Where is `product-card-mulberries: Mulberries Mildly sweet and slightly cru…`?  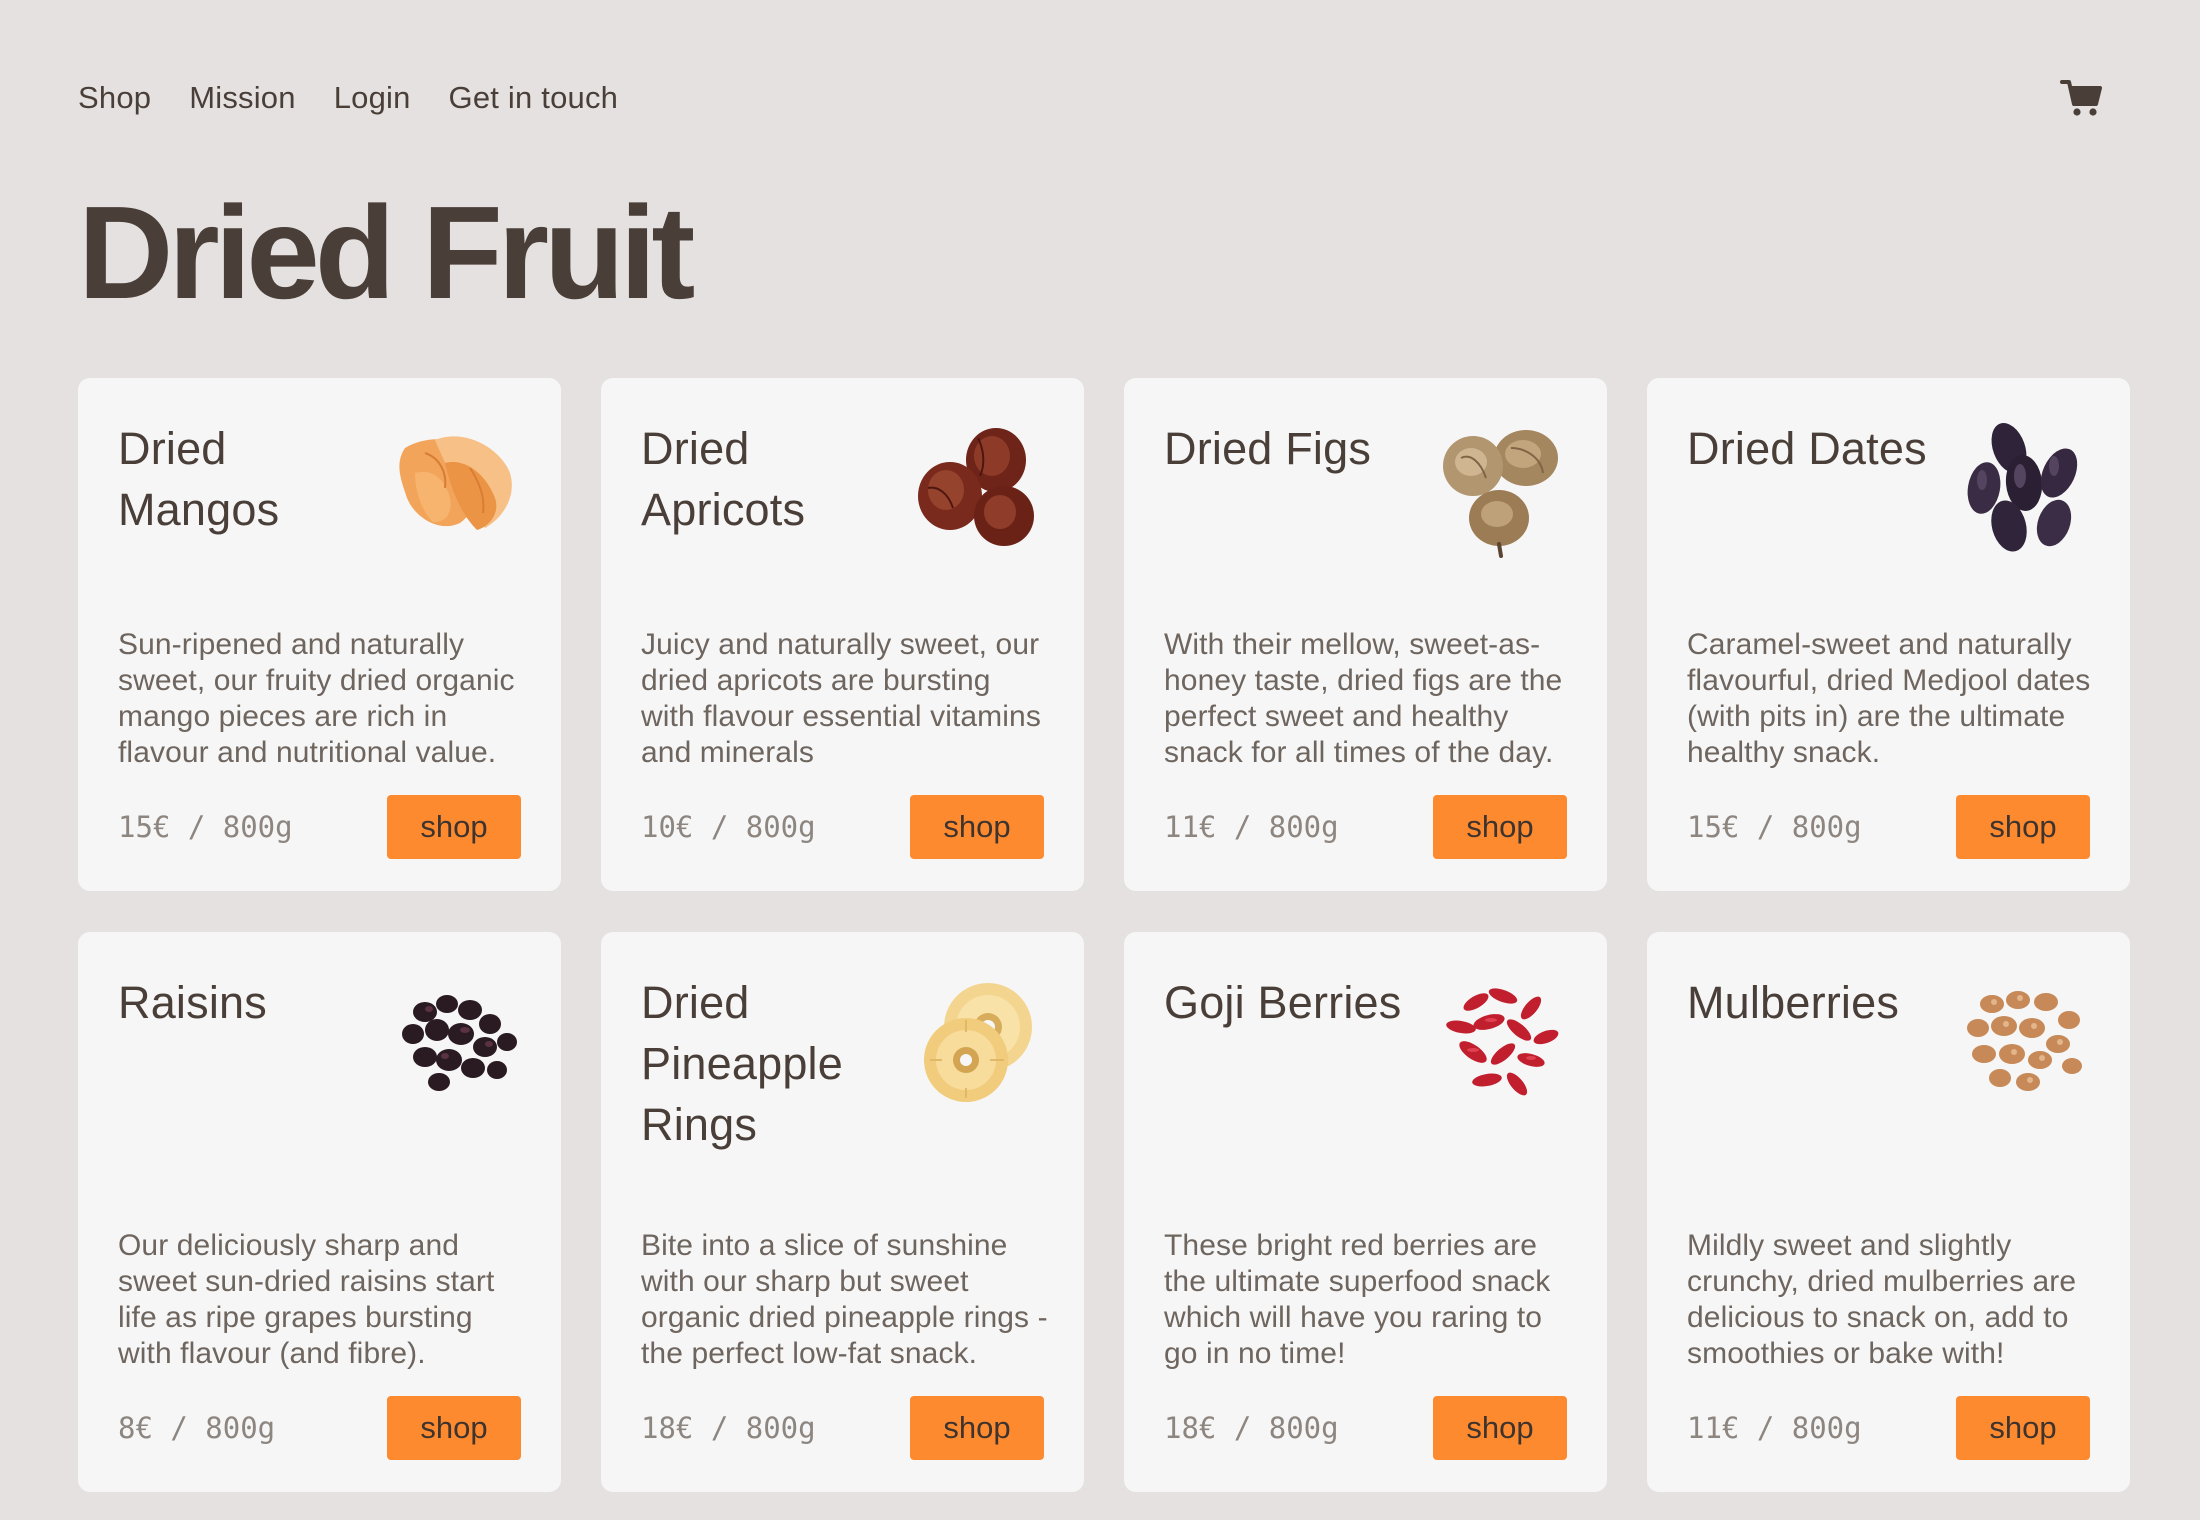
product-card-mulberries: Mulberries Mildly sweet and slightly cru… is located at coordinates (1888, 1212).